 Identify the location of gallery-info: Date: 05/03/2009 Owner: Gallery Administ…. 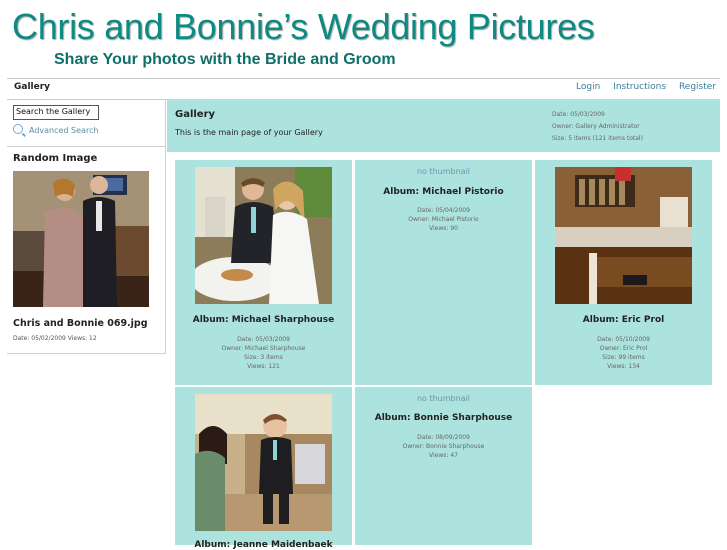
(597, 127).